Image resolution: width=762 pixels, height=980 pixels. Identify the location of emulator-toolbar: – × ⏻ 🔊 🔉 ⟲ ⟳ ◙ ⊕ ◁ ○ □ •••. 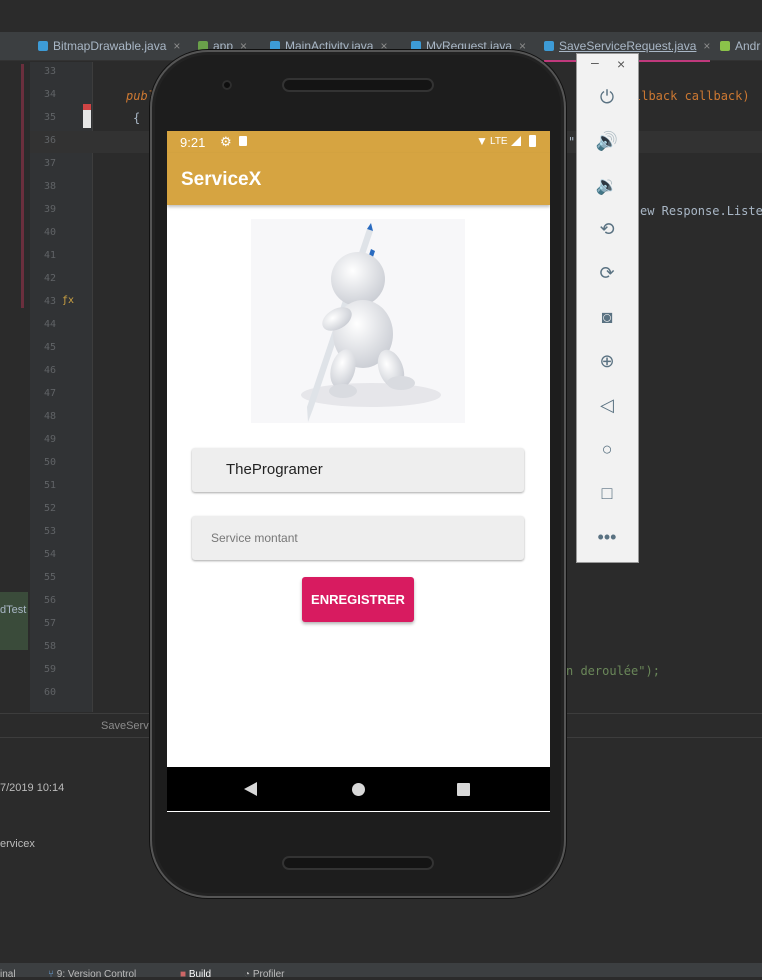
(607, 308).